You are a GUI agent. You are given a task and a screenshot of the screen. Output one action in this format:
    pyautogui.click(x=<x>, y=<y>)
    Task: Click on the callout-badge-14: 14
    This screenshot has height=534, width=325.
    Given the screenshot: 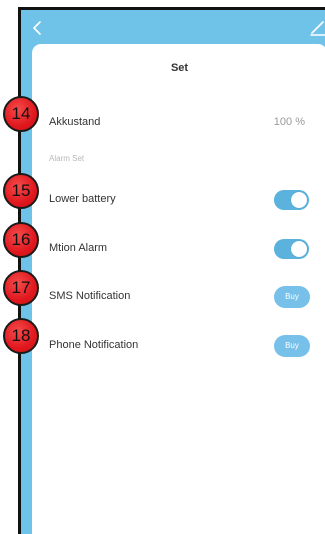 What is the action you would take?
    pyautogui.click(x=21, y=114)
    